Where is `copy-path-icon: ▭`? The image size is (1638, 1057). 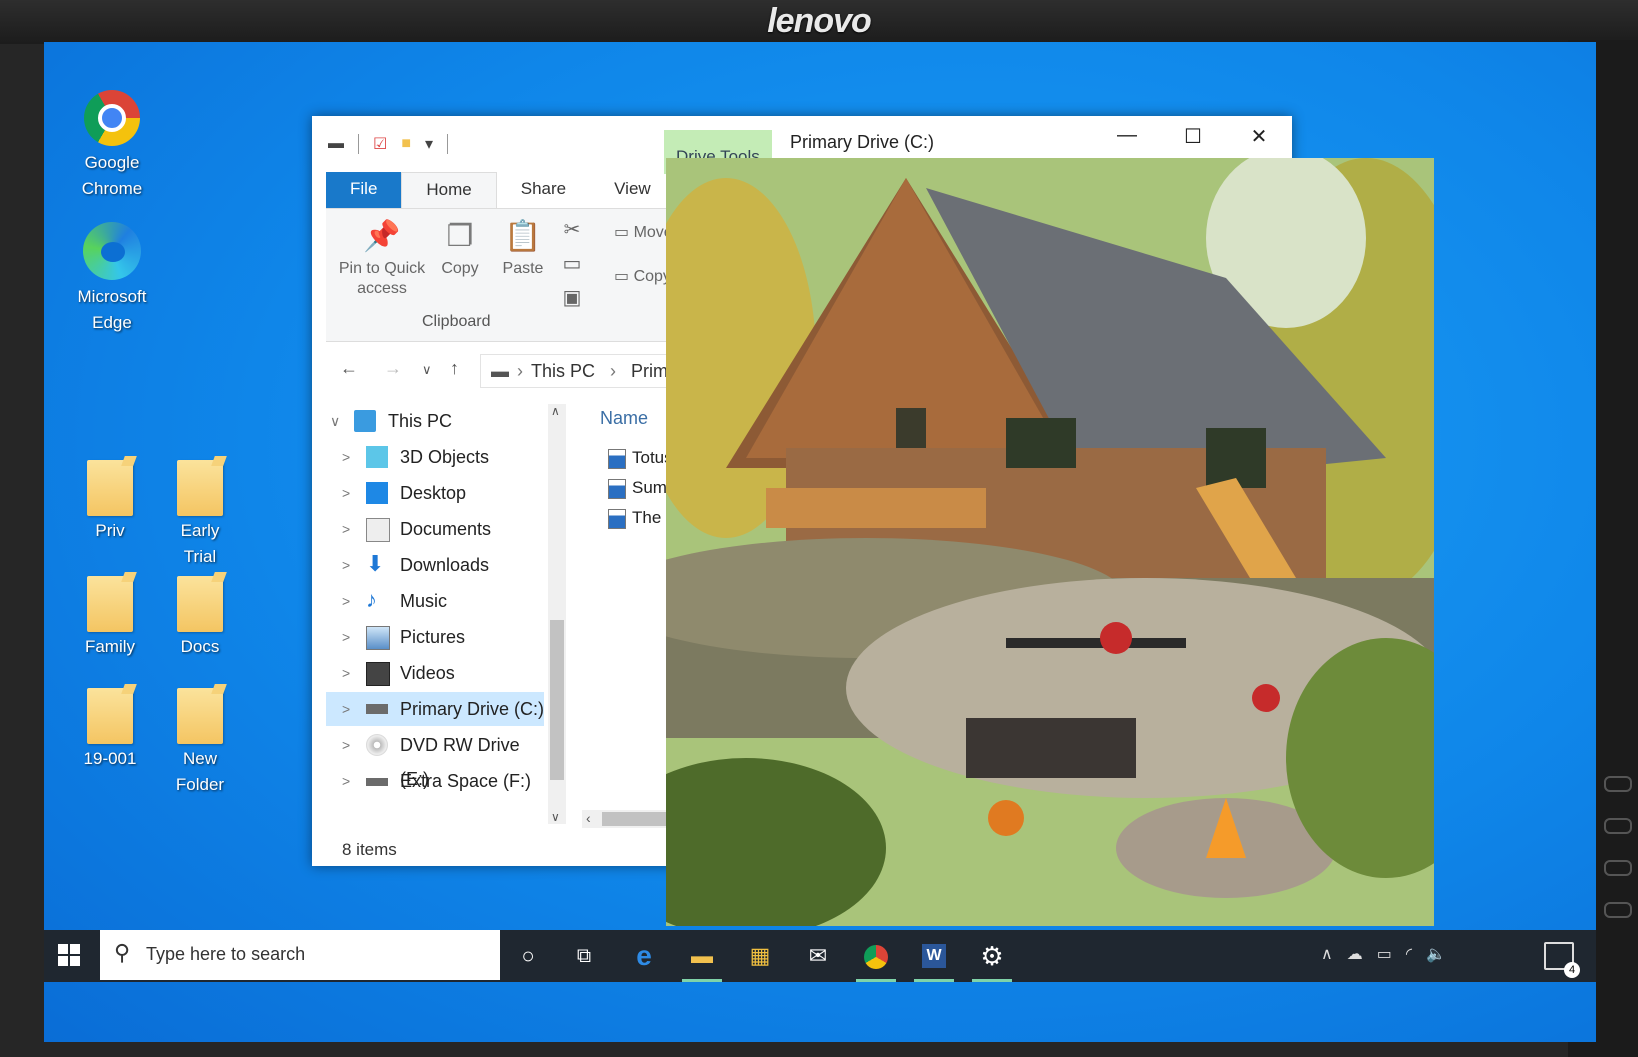
copy-path-icon: ▭ is located at coordinates (572, 264).